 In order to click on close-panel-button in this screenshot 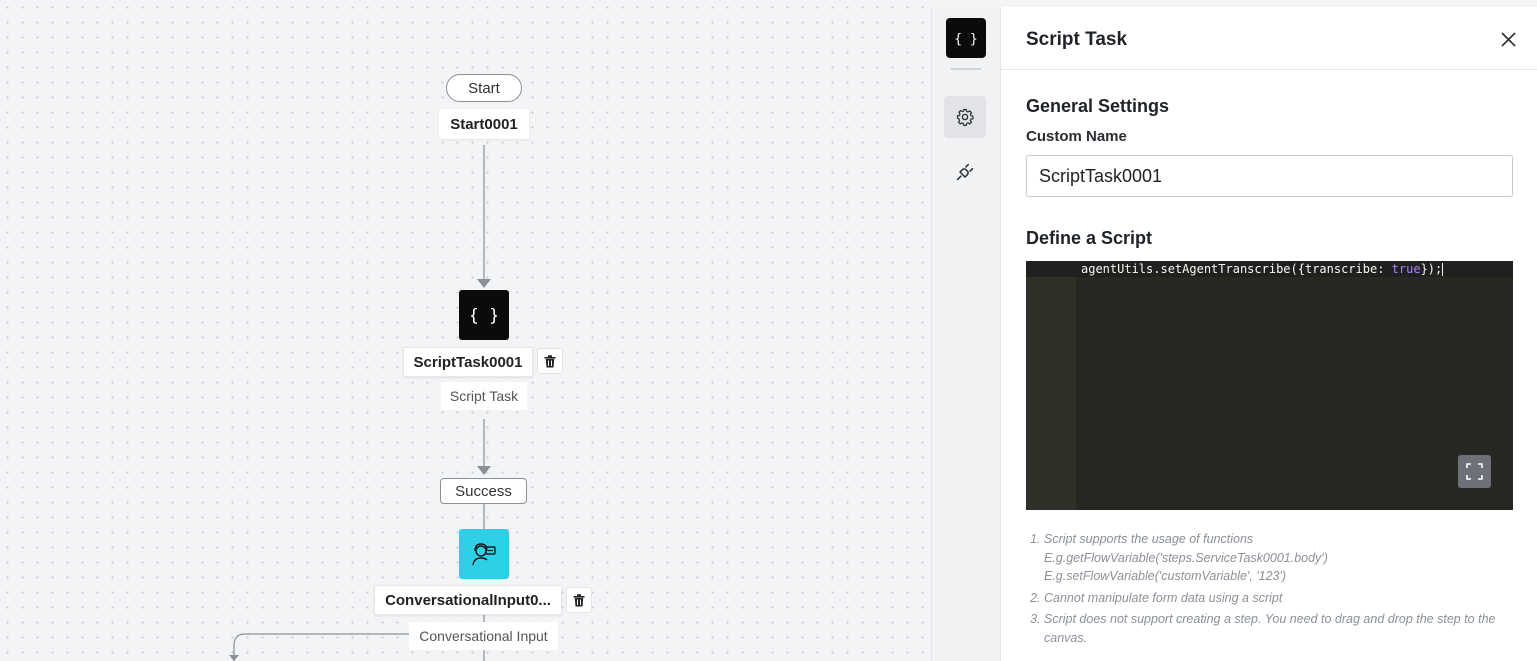, I will do `click(1508, 39)`.